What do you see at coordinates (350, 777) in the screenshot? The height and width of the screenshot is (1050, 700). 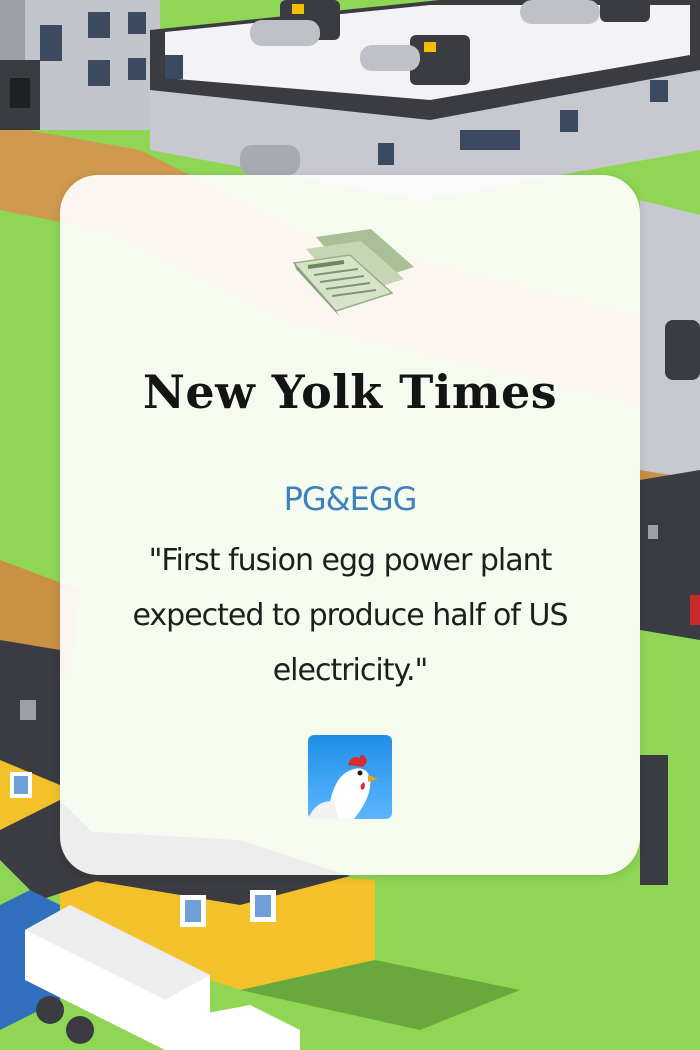 I see `chicken-app-icon` at bounding box center [350, 777].